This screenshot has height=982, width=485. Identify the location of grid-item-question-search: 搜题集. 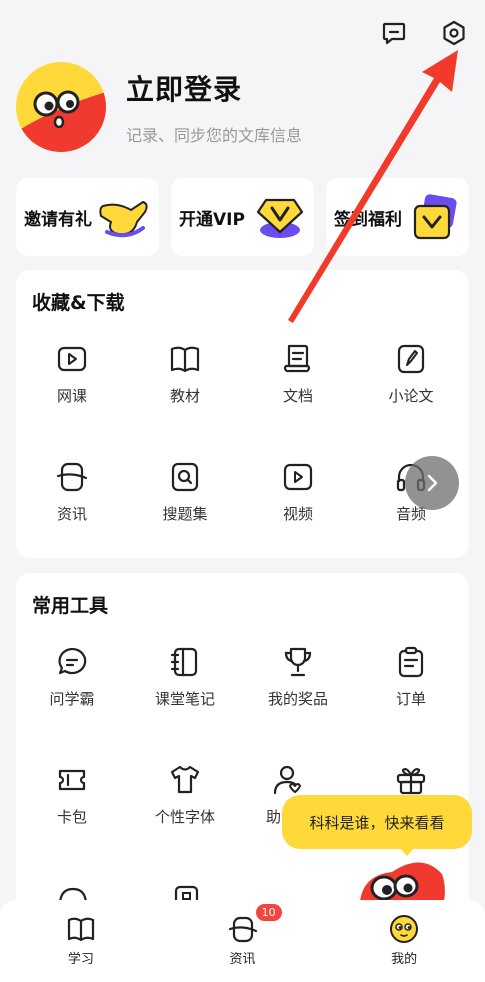
(185, 492).